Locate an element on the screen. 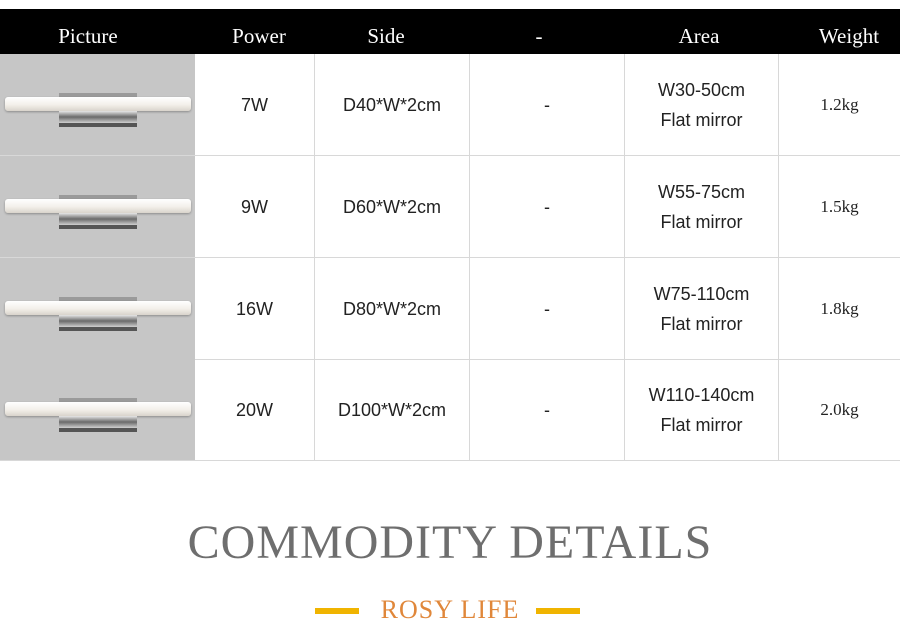 Image resolution: width=900 pixels, height=624 pixels. header-weight: Weight is located at coordinates (849, 36).